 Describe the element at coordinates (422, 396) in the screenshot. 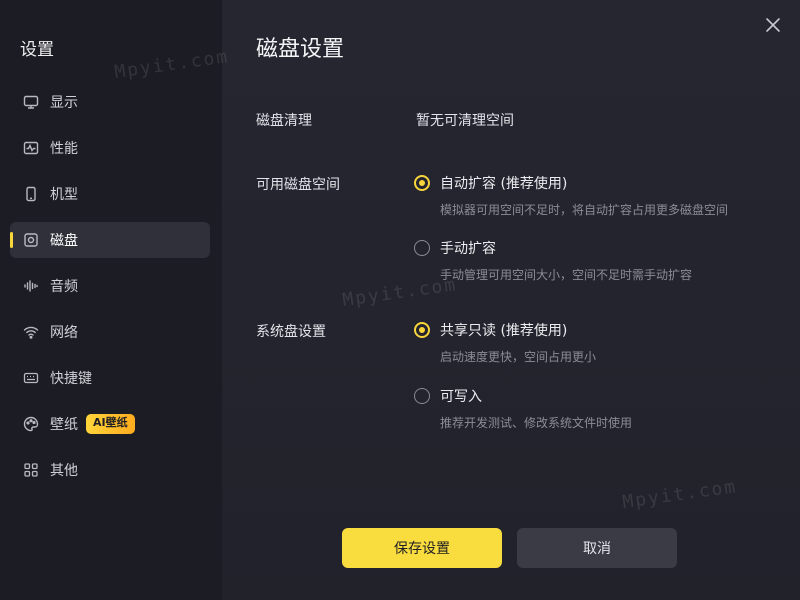

I see `writable-radio` at that location.